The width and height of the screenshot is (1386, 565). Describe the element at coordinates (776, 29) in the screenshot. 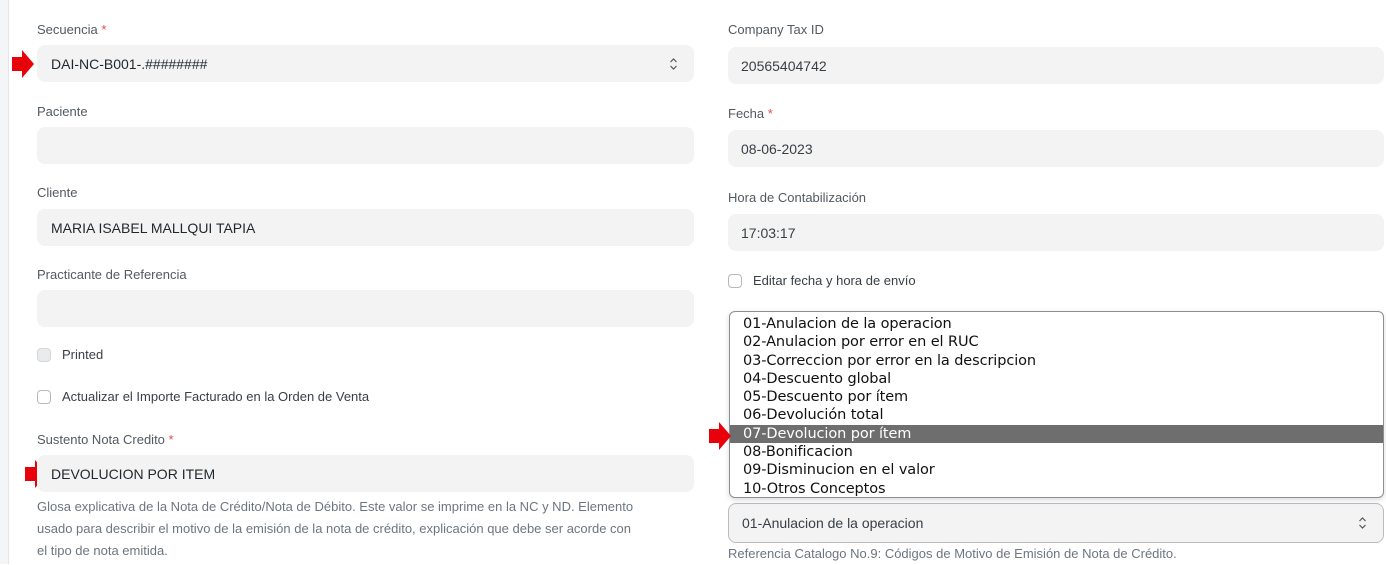

I see `company-tax-label: Company Tax ID` at that location.